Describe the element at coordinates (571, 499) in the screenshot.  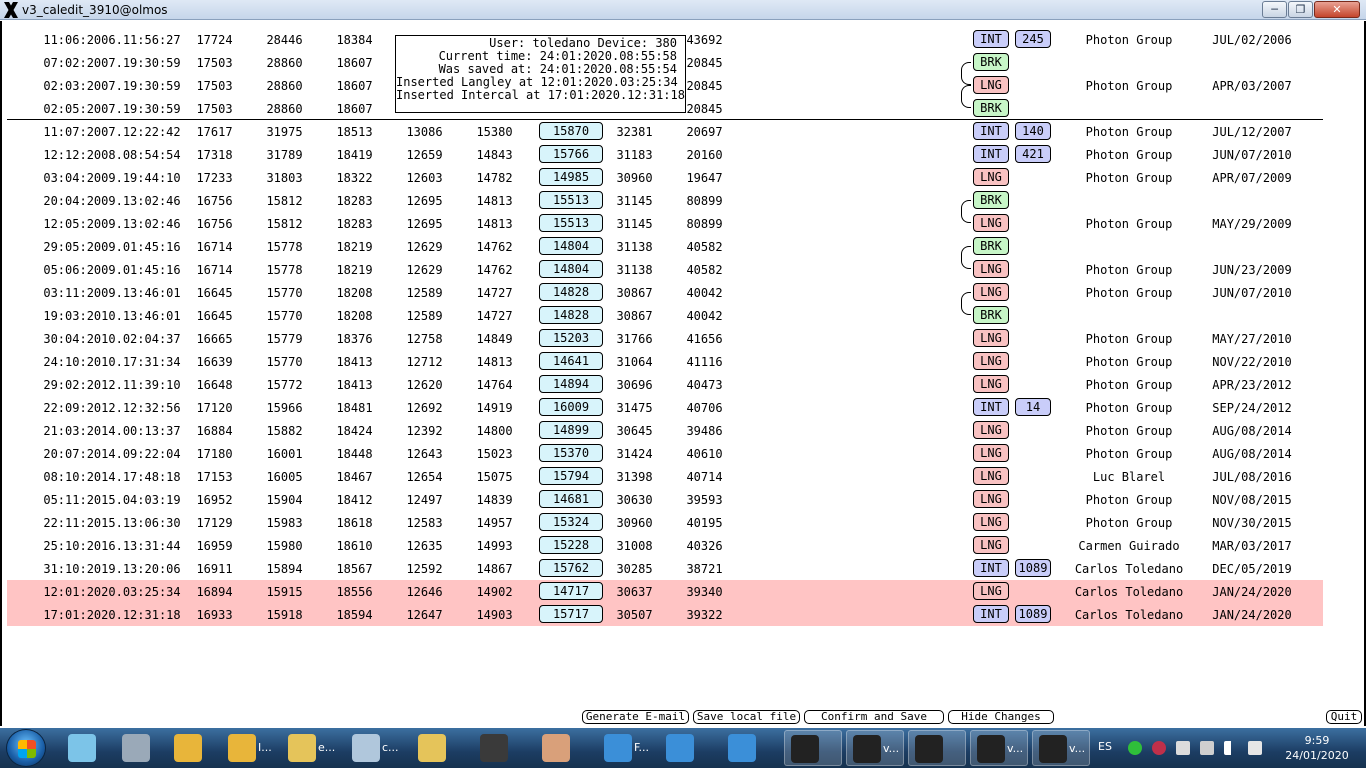
I see `row-value-6-box: 14681` at that location.